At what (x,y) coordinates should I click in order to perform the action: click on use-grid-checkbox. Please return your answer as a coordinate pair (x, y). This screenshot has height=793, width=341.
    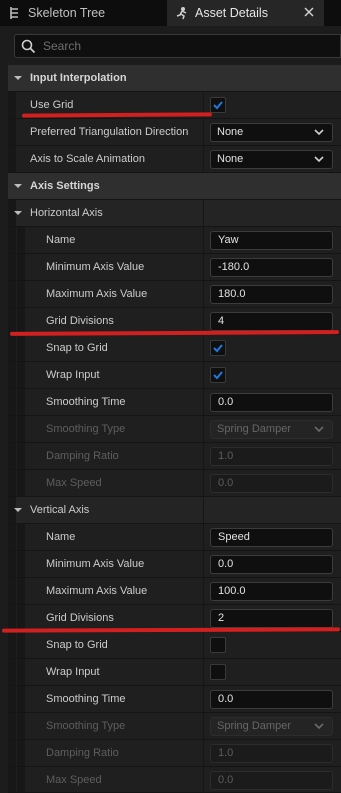
    Looking at the image, I should click on (218, 105).